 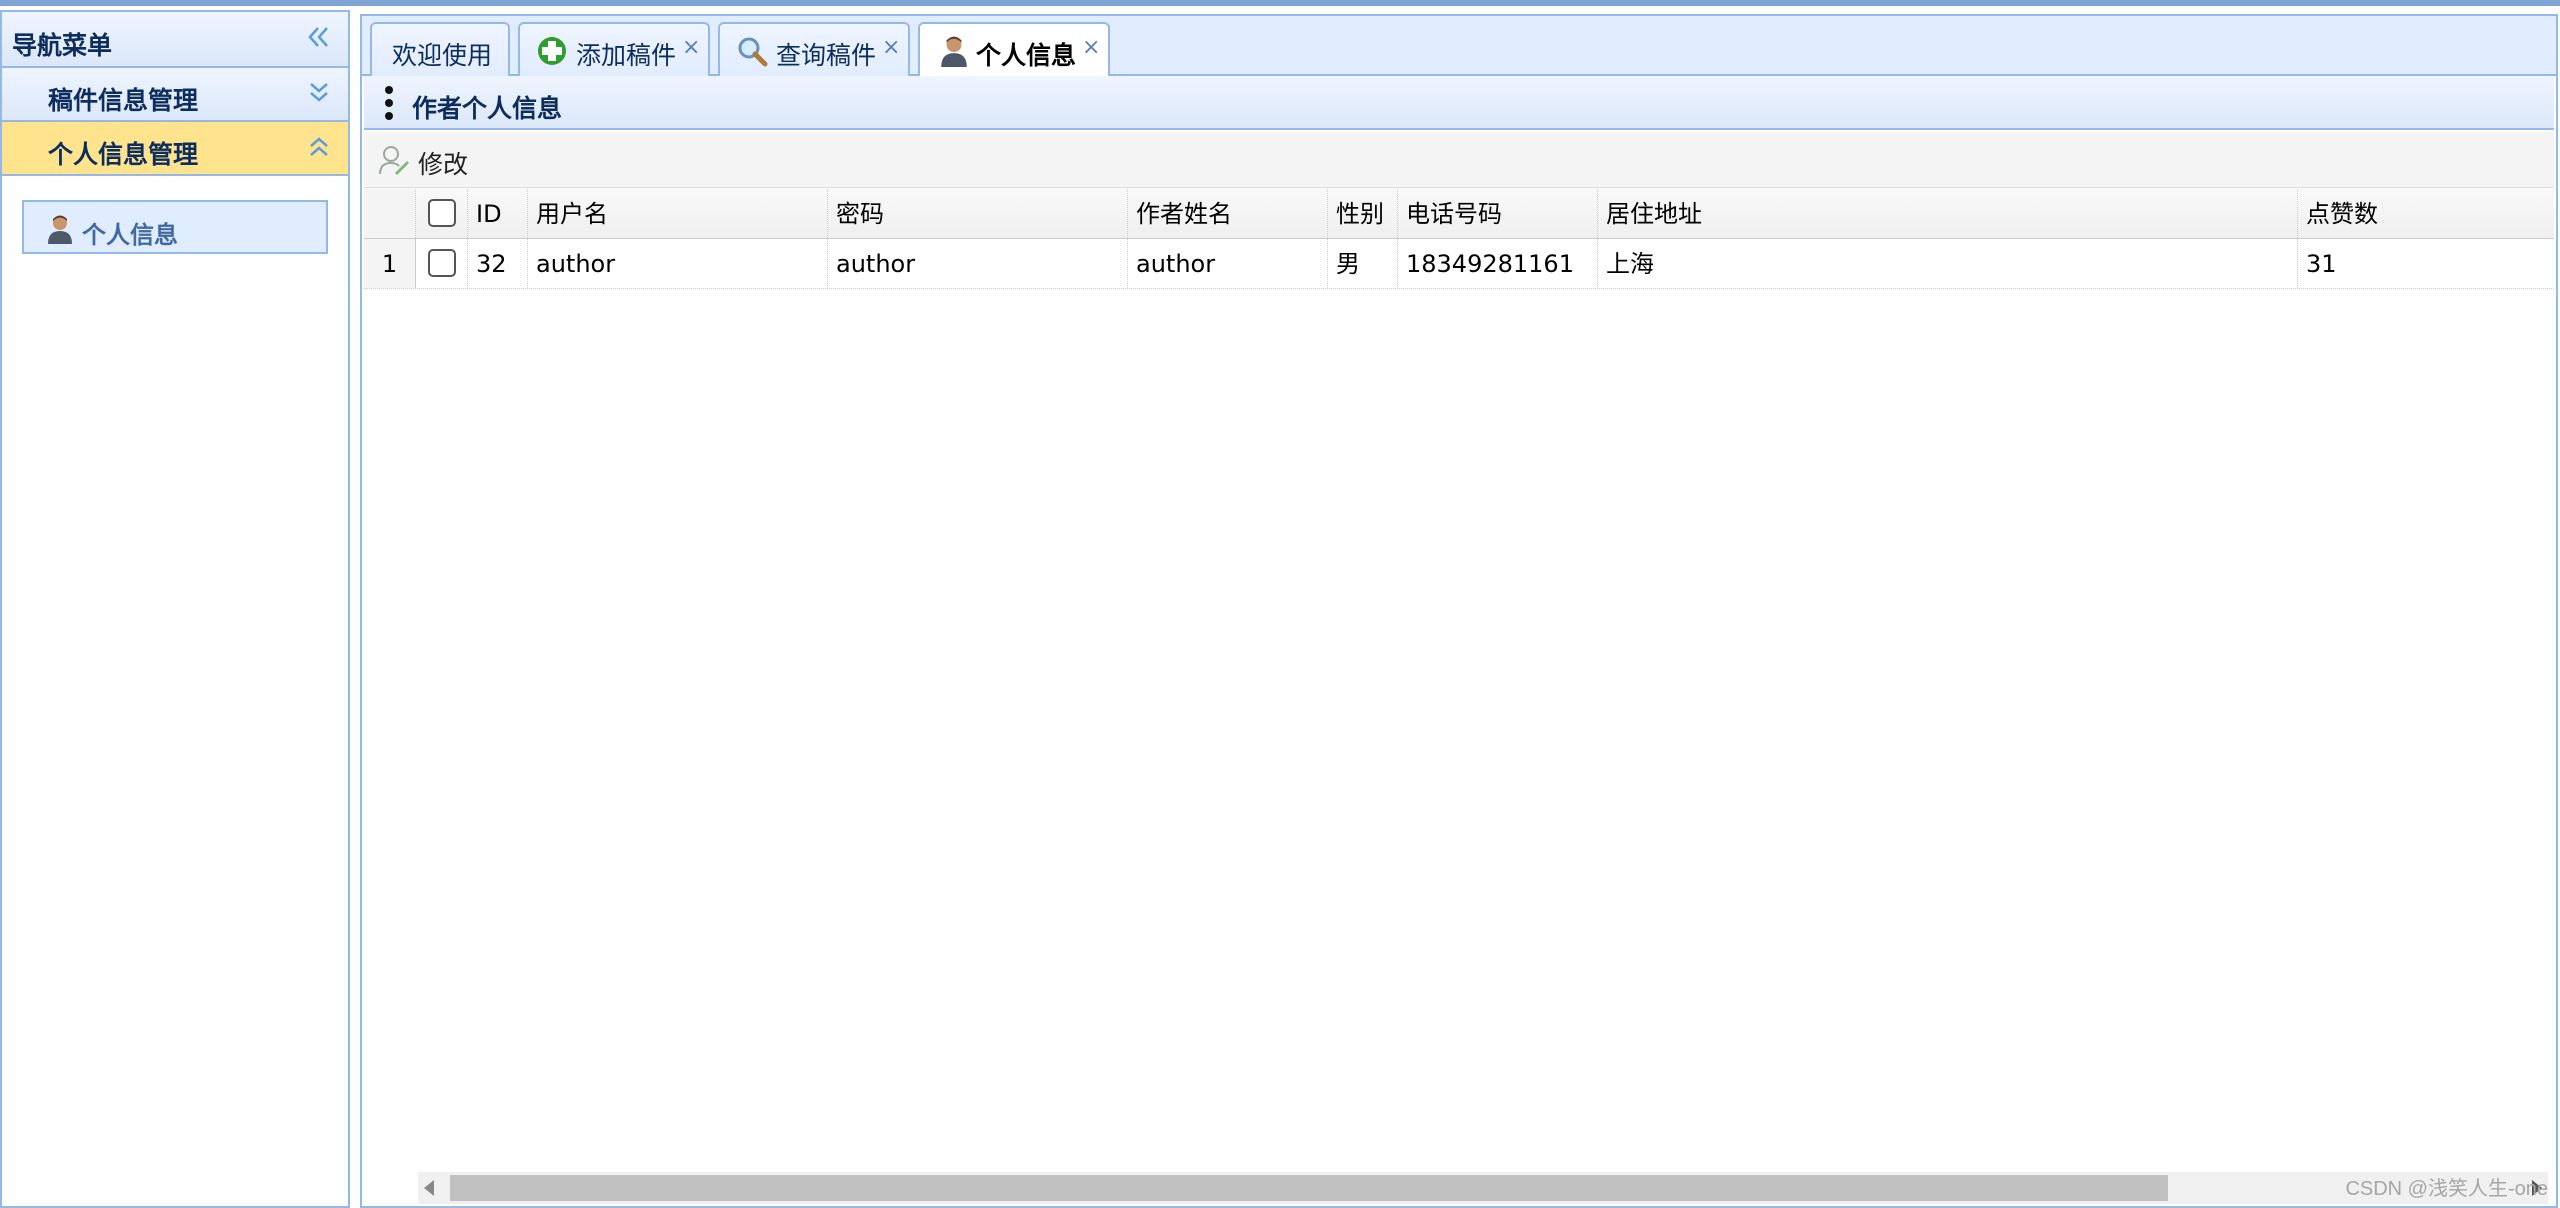 I want to click on cell-gender: 男, so click(x=1363, y=263).